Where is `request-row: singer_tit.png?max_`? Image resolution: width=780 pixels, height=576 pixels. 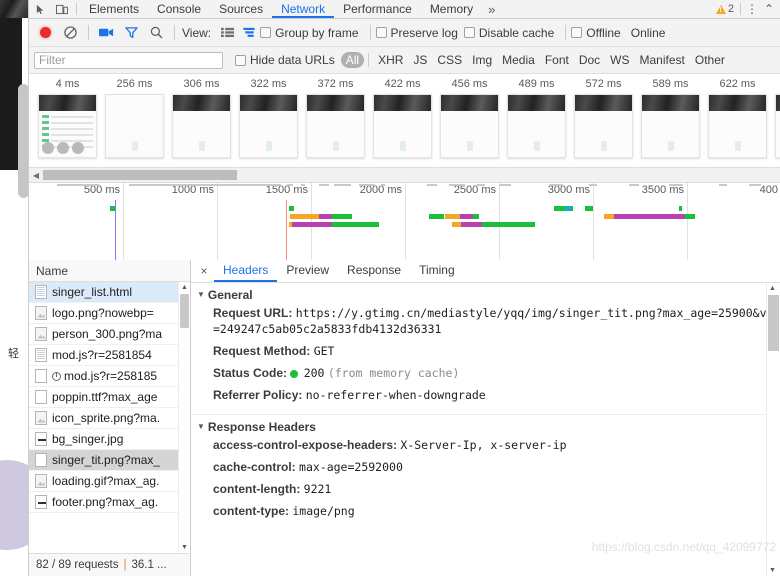 request-row: singer_tit.png?max_ is located at coordinates (104, 460).